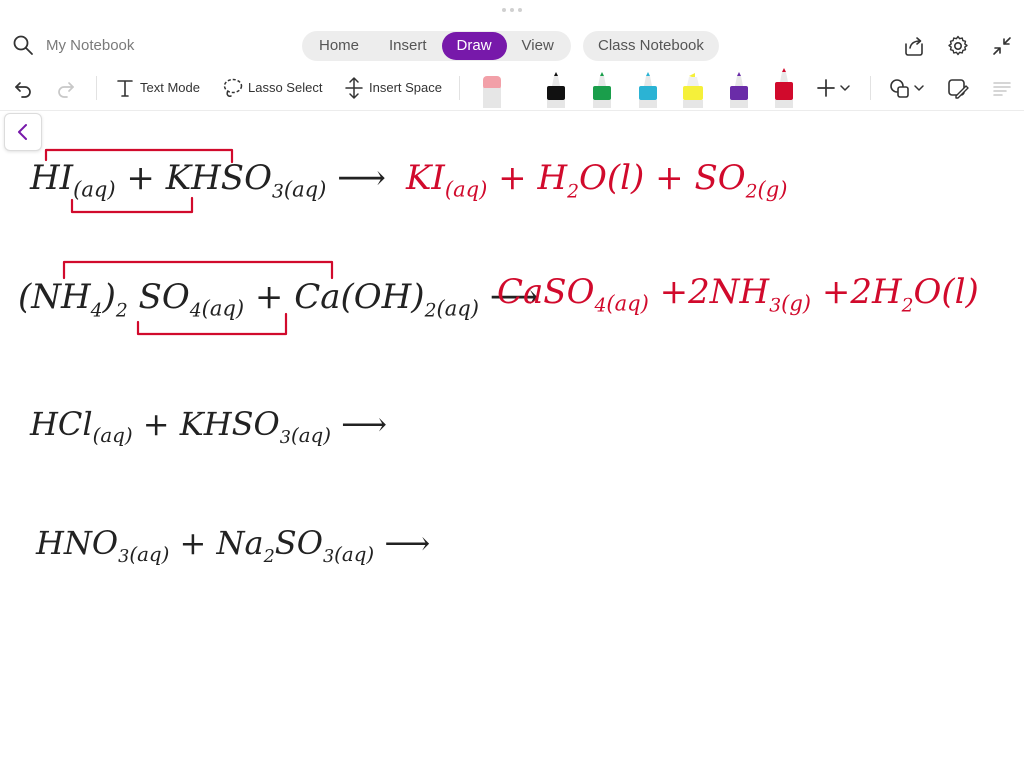  What do you see at coordinates (233, 88) in the screenshot?
I see `lasso-select-icon` at bounding box center [233, 88].